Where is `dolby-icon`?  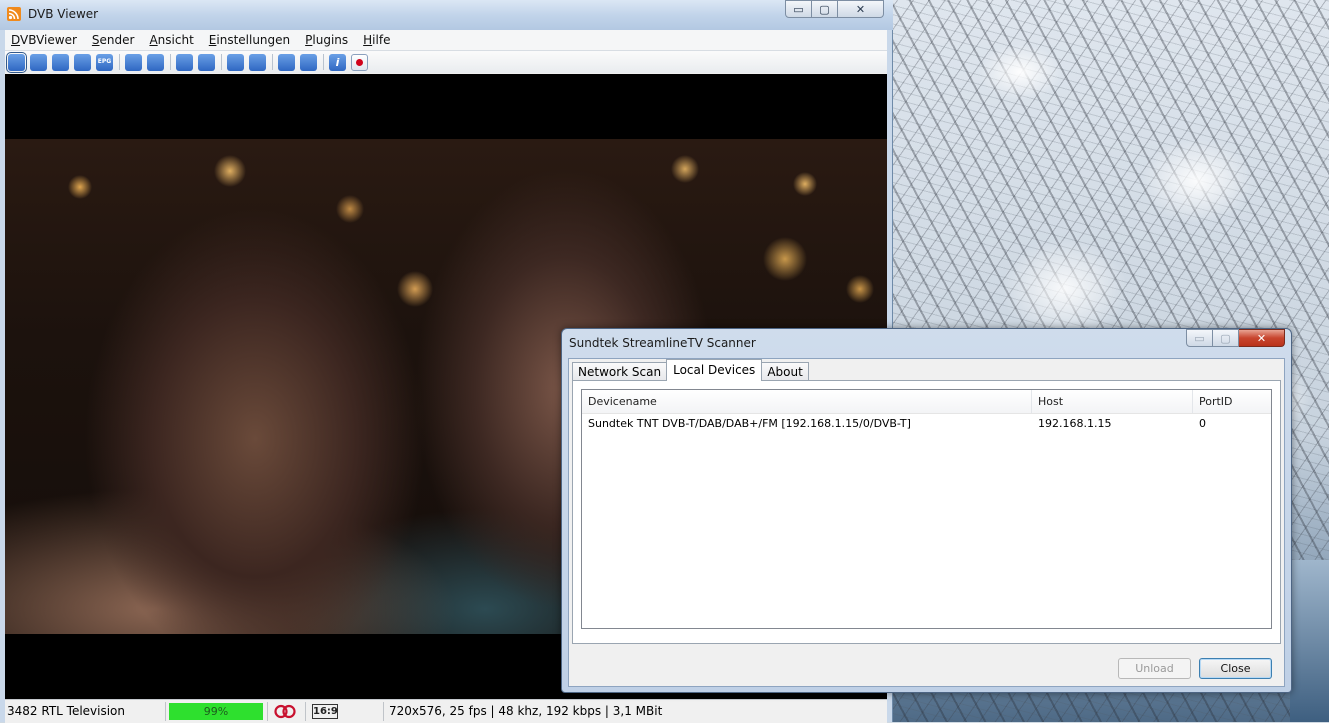
dolby-icon is located at coordinates (285, 711).